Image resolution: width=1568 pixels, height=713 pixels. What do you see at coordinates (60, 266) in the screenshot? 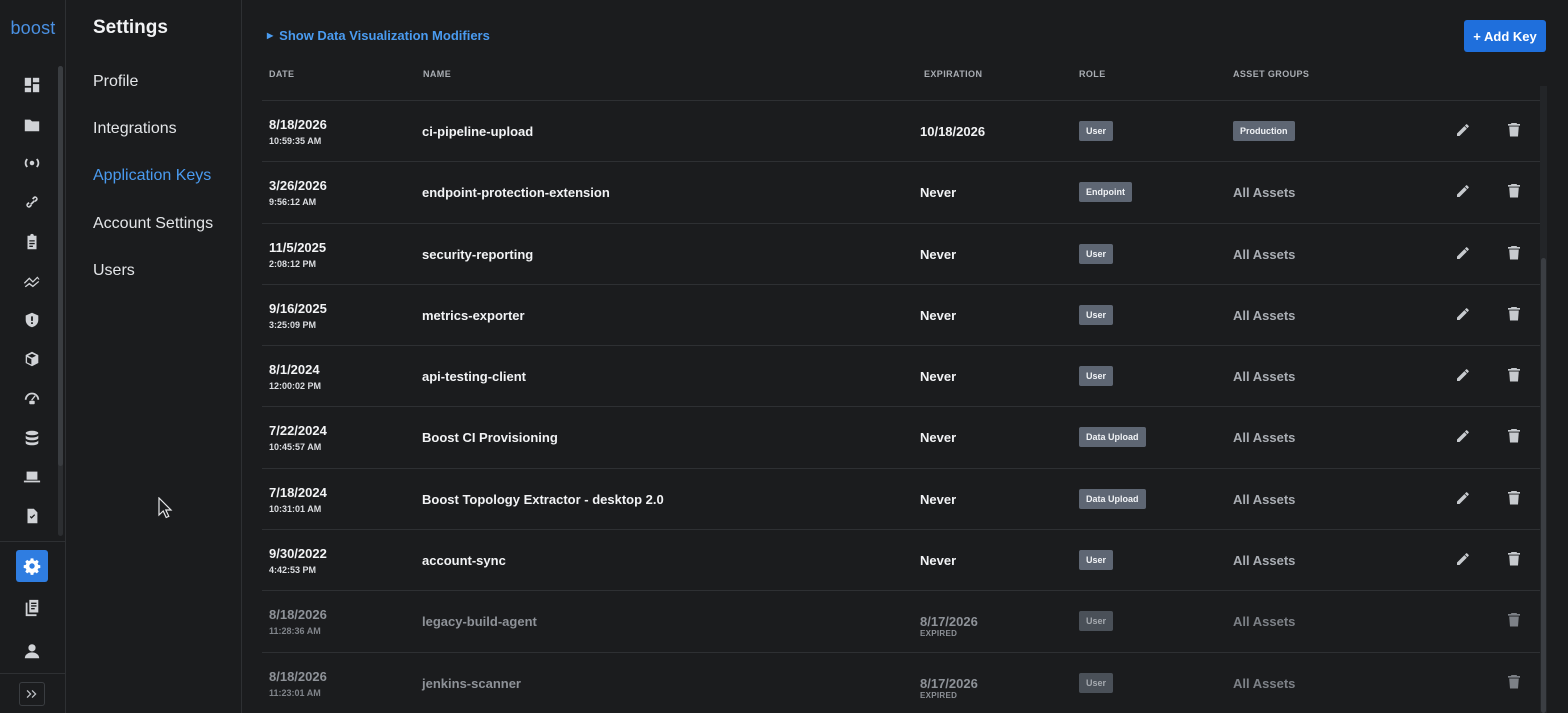
I see `rail-scrollbar-thumb` at bounding box center [60, 266].